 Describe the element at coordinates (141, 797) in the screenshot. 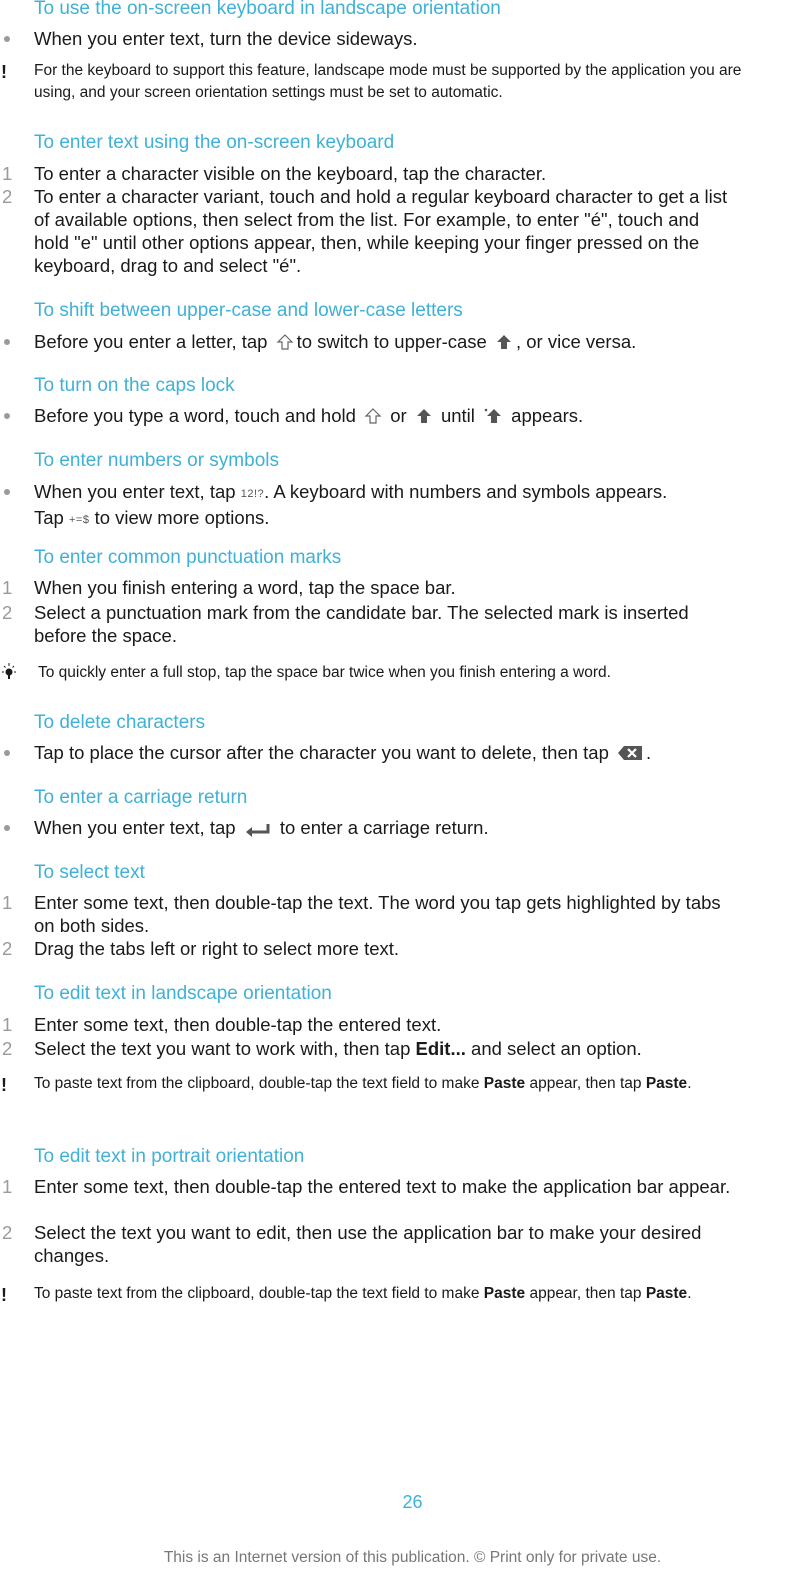

I see `section-heading: To enter a carriage return` at that location.